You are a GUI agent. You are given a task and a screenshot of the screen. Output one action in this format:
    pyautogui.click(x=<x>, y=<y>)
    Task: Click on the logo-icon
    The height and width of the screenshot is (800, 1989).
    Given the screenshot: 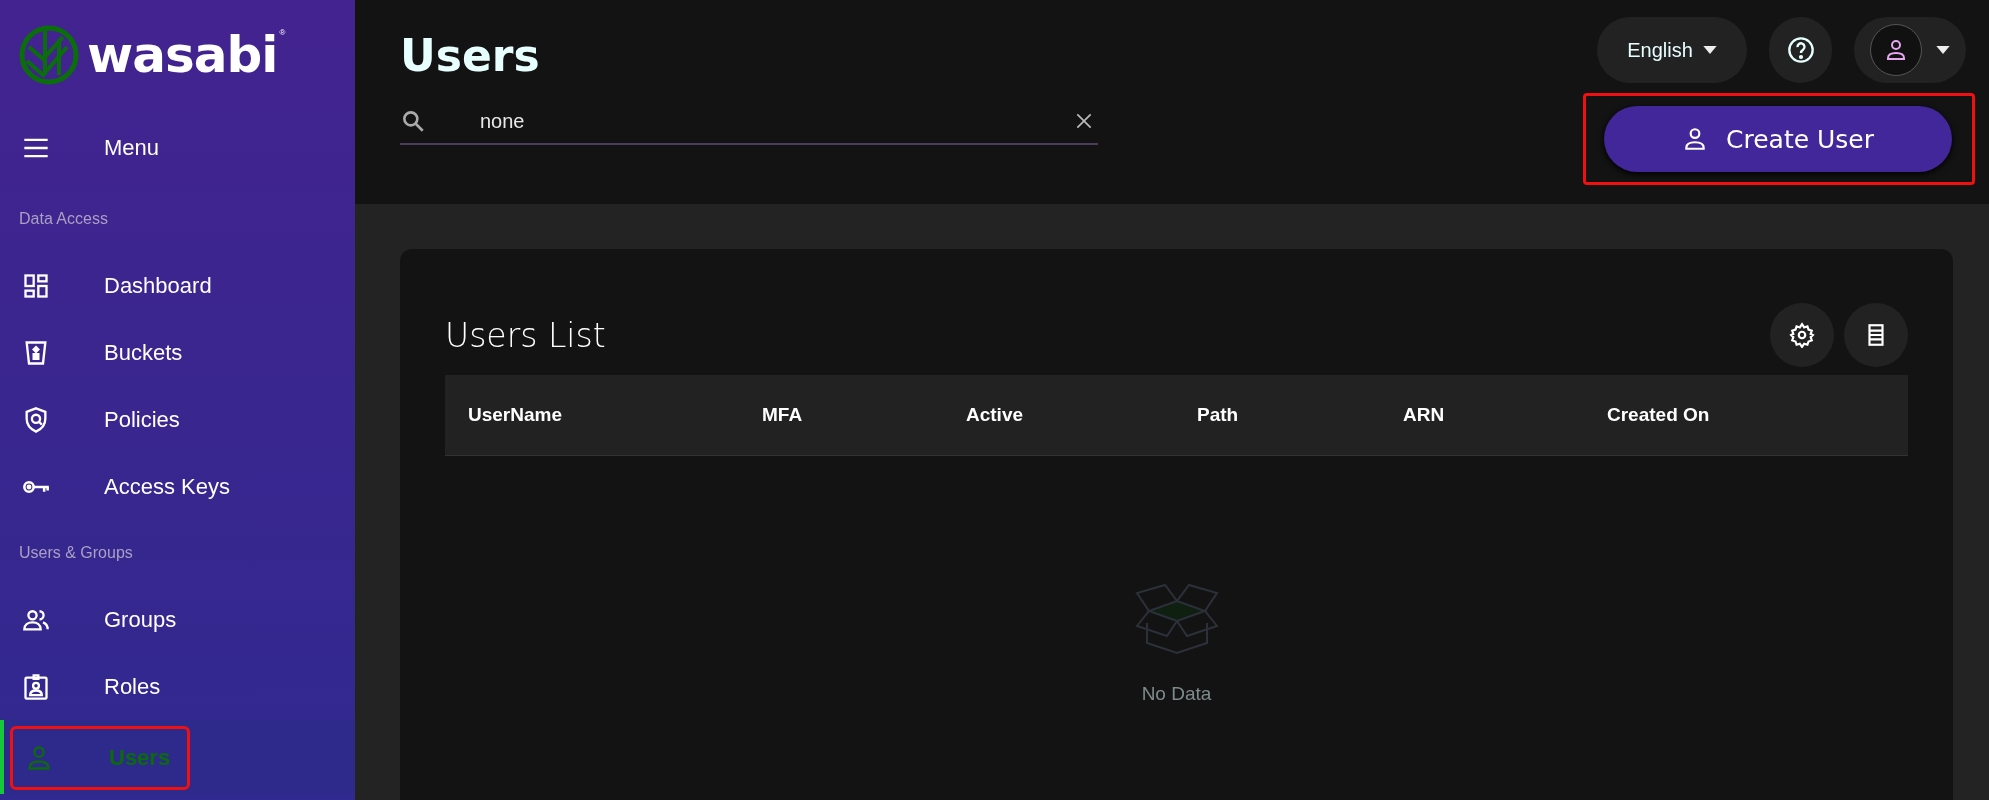 What is the action you would take?
    pyautogui.click(x=49, y=55)
    